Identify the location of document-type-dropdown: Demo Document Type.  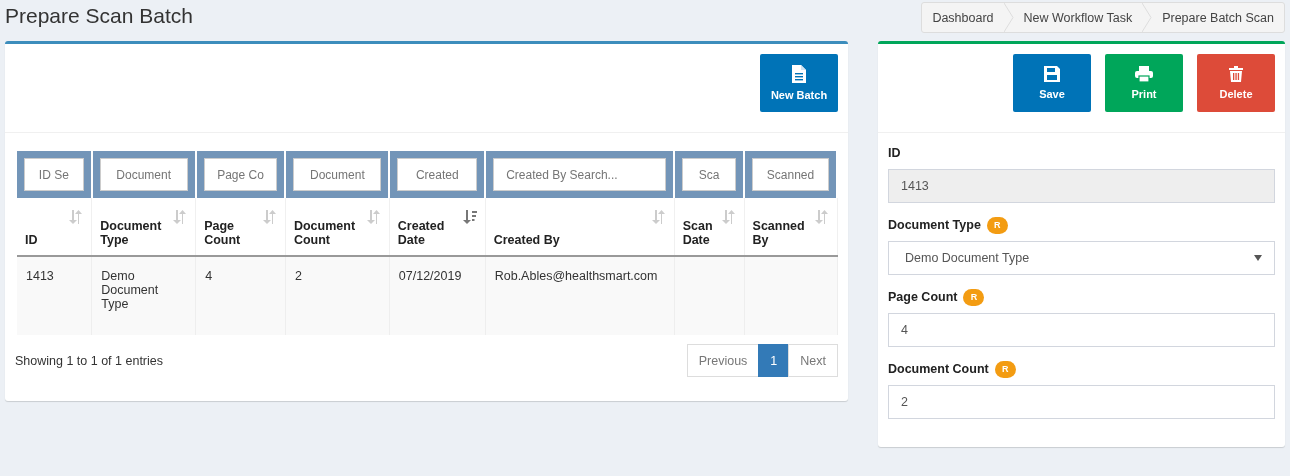
(1081, 258).